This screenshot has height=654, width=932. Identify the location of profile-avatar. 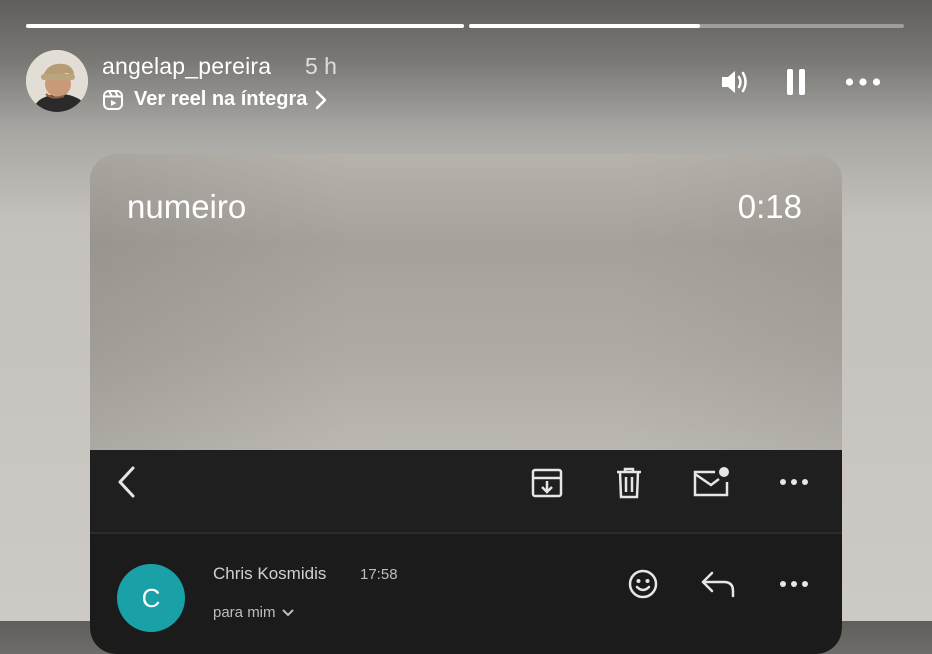
(57, 81).